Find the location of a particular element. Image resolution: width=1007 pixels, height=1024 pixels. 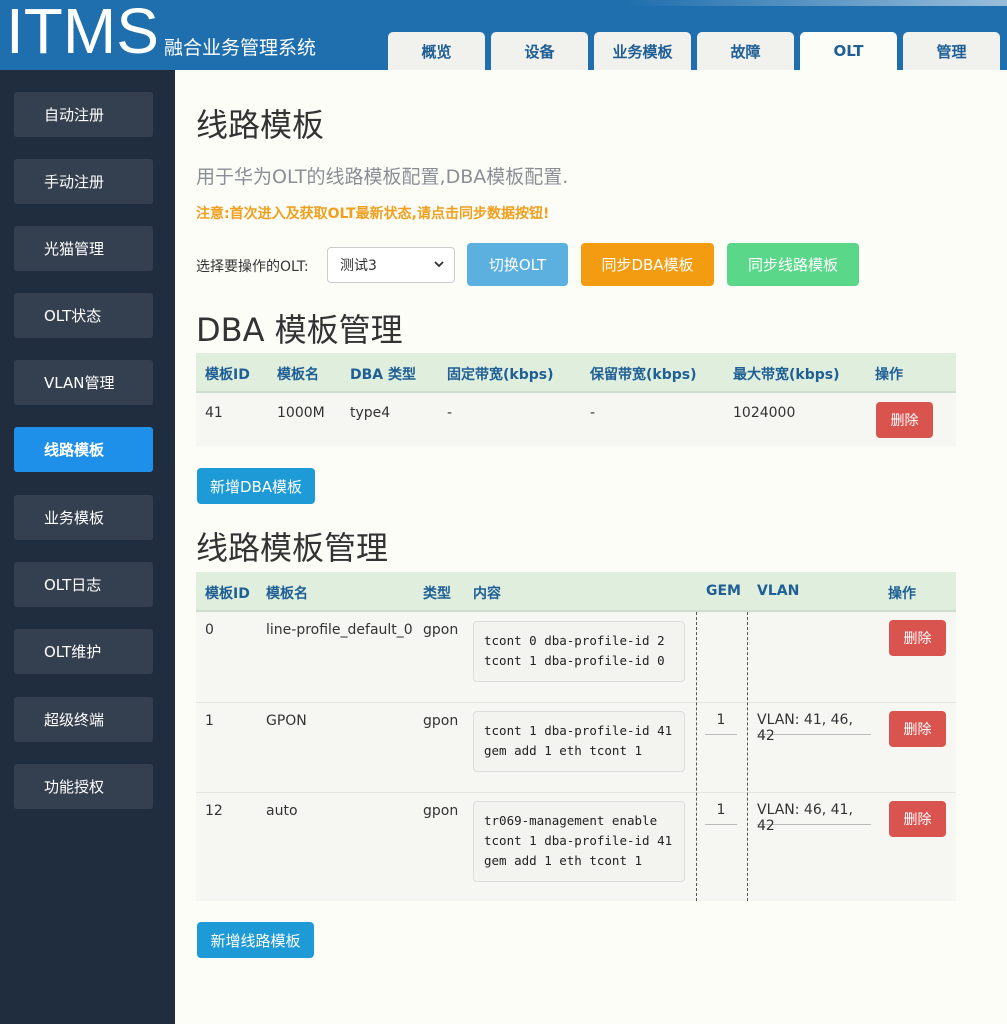

line-cell-id: 1 is located at coordinates (209, 721).